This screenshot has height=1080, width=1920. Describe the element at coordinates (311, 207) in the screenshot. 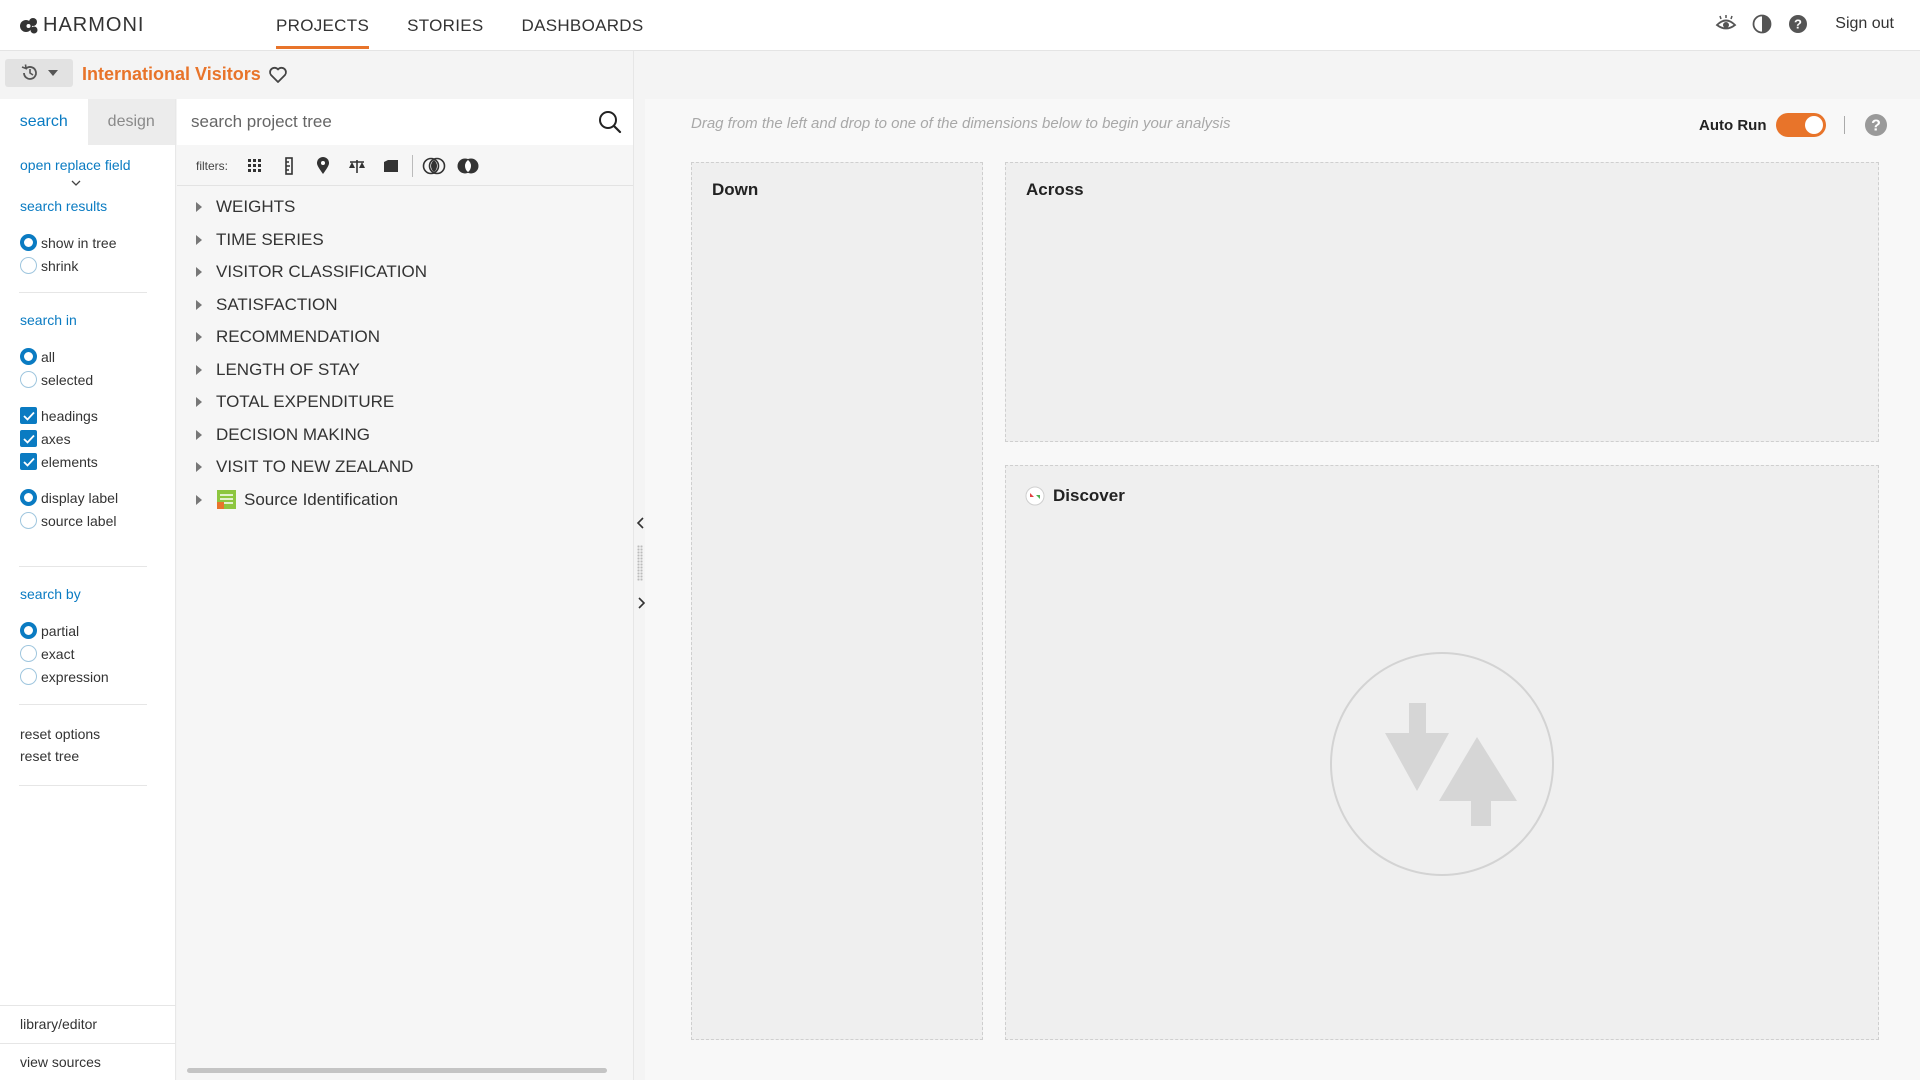

I see `tree-node-weights: WEIGHTS` at that location.